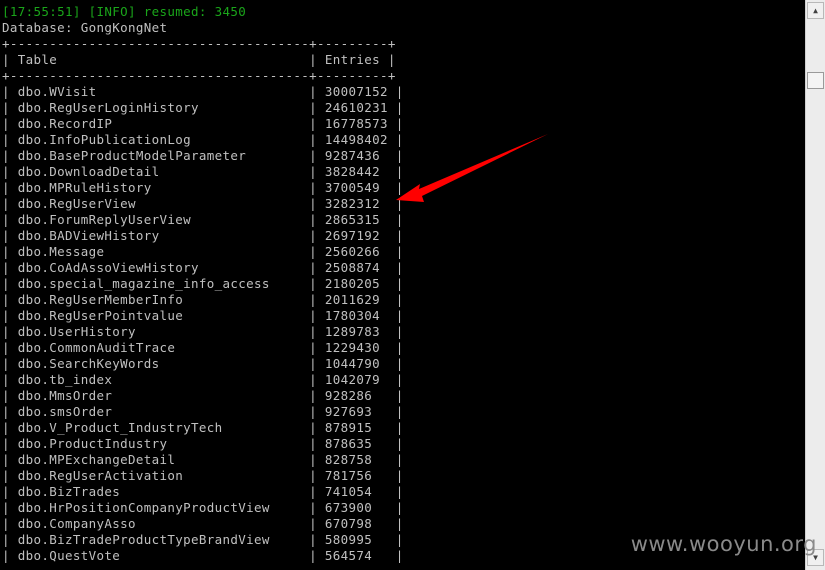 The image size is (825, 570). Describe the element at coordinates (472, 168) in the screenshot. I see `red-arrow-icon` at that location.